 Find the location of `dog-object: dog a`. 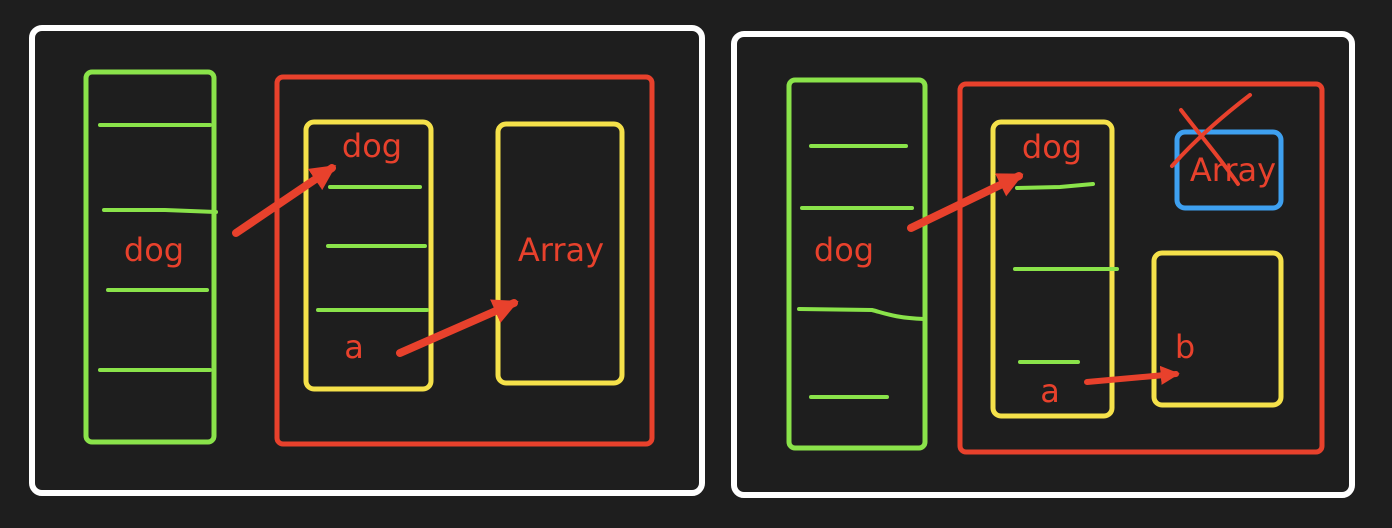

dog-object: dog a is located at coordinates (1054, 269).